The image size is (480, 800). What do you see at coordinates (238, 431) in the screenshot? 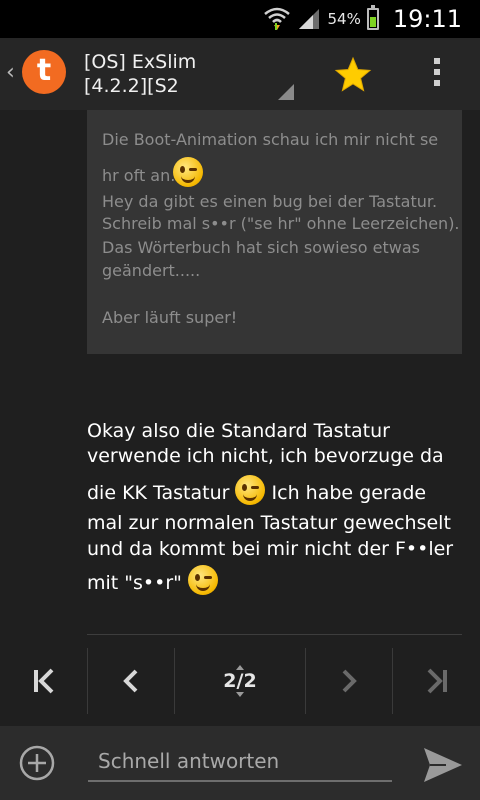
I see `post-line: Okay also die Standard Tastatur` at bounding box center [238, 431].